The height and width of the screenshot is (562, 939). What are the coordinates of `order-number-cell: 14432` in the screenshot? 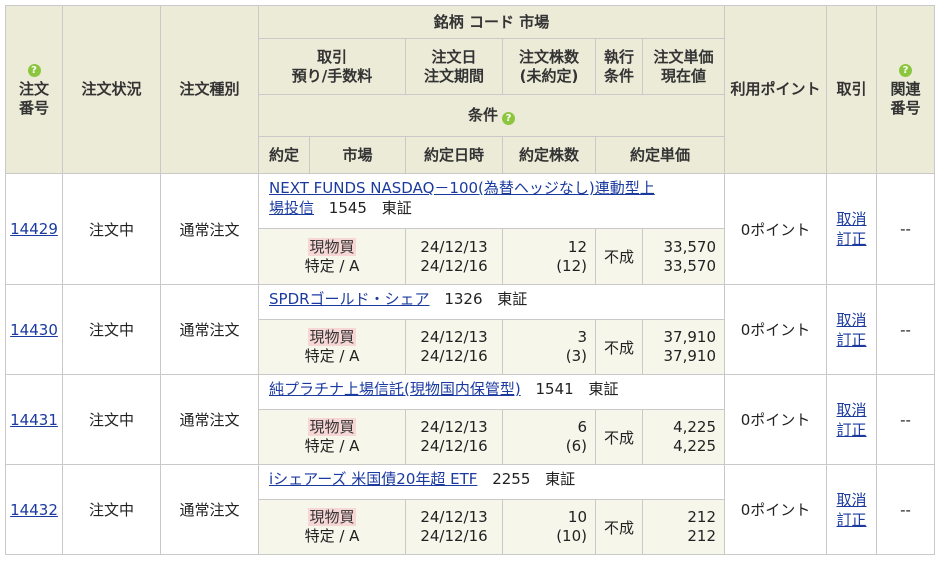 It's located at (34, 509).